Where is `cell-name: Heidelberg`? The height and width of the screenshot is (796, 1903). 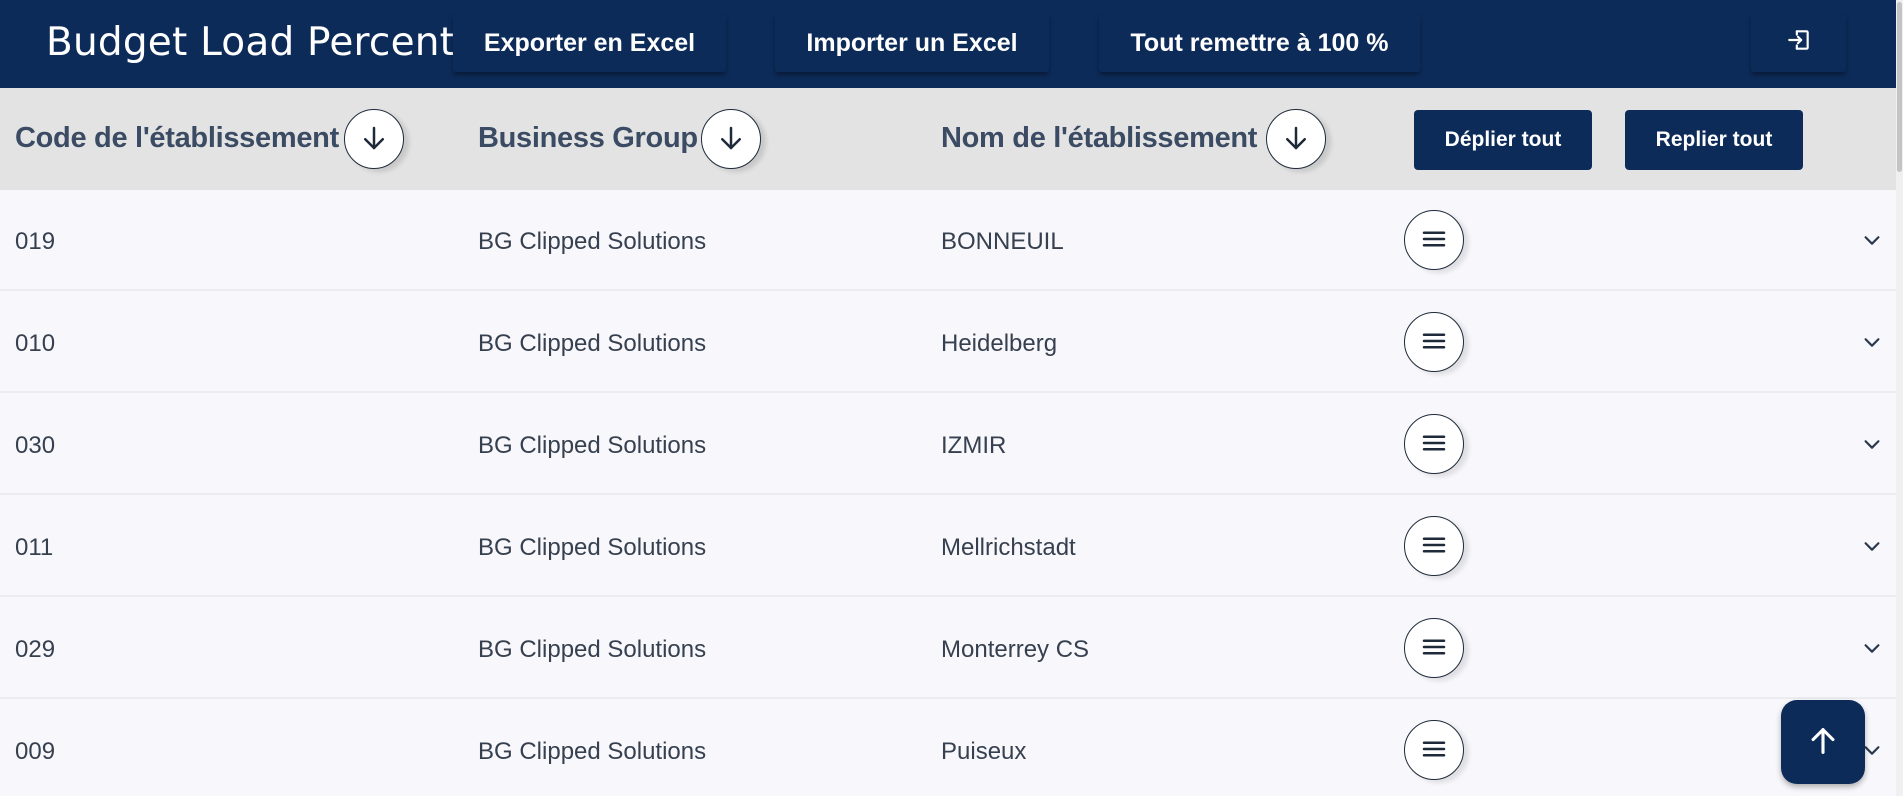
cell-name: Heidelberg is located at coordinates (999, 343).